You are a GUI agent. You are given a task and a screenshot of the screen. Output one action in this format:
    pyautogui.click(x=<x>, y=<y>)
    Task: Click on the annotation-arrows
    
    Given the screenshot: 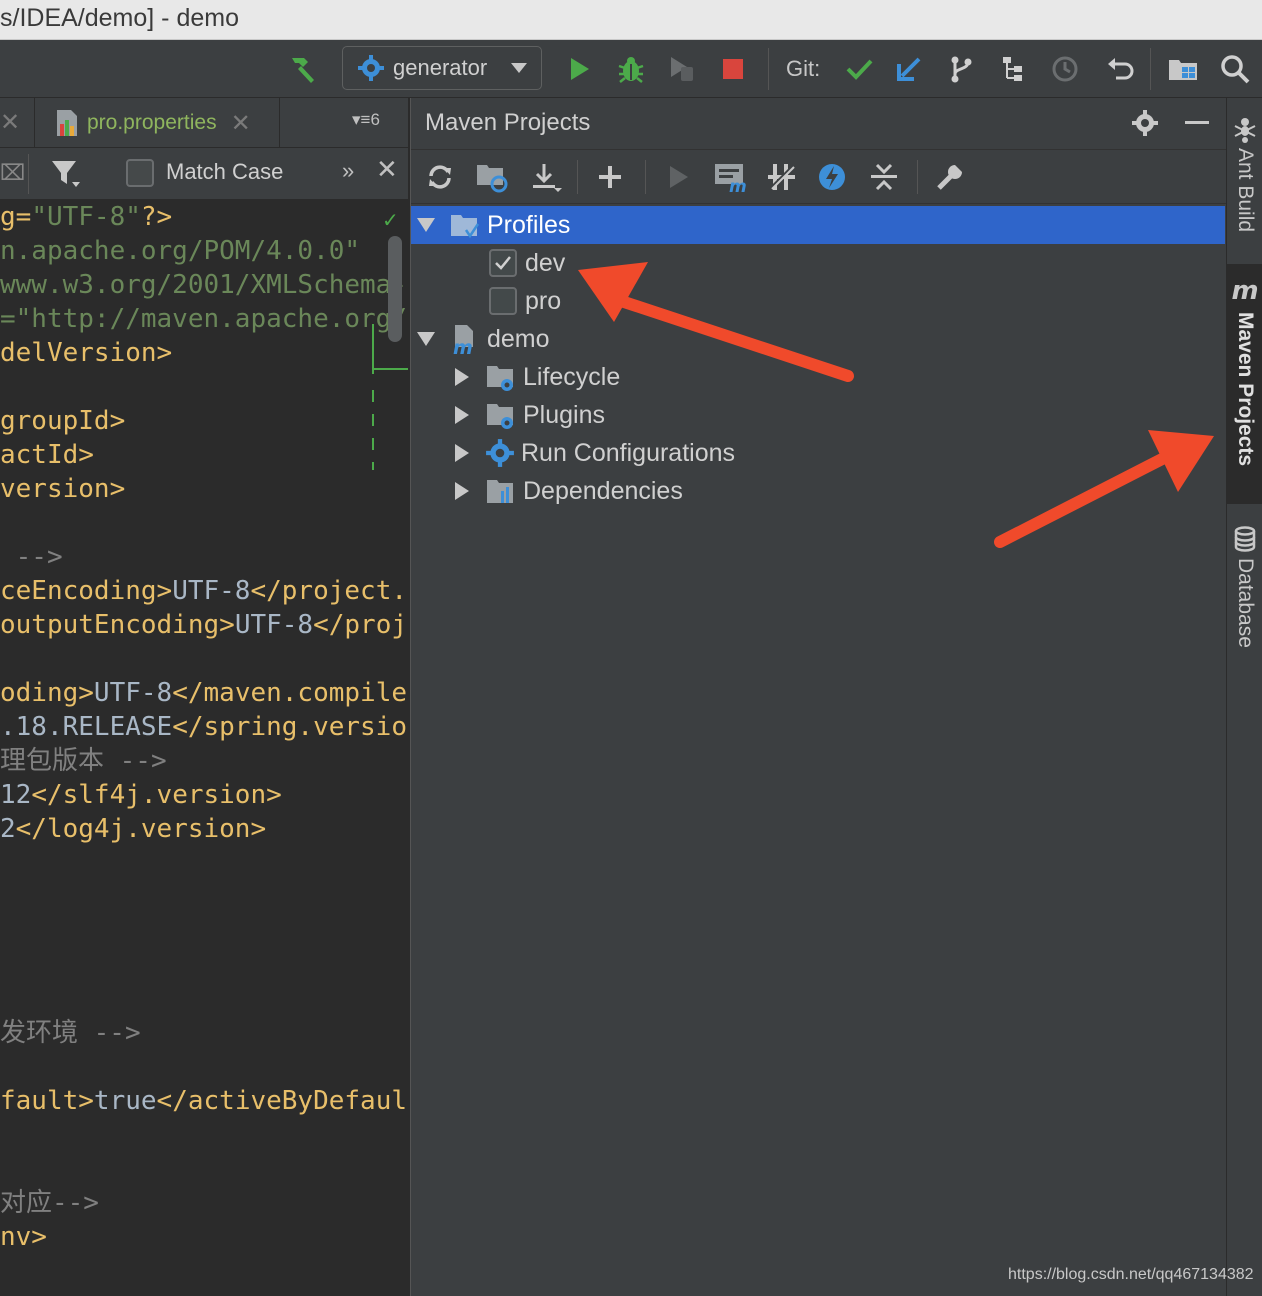 What is the action you would take?
    pyautogui.click(x=896, y=405)
    